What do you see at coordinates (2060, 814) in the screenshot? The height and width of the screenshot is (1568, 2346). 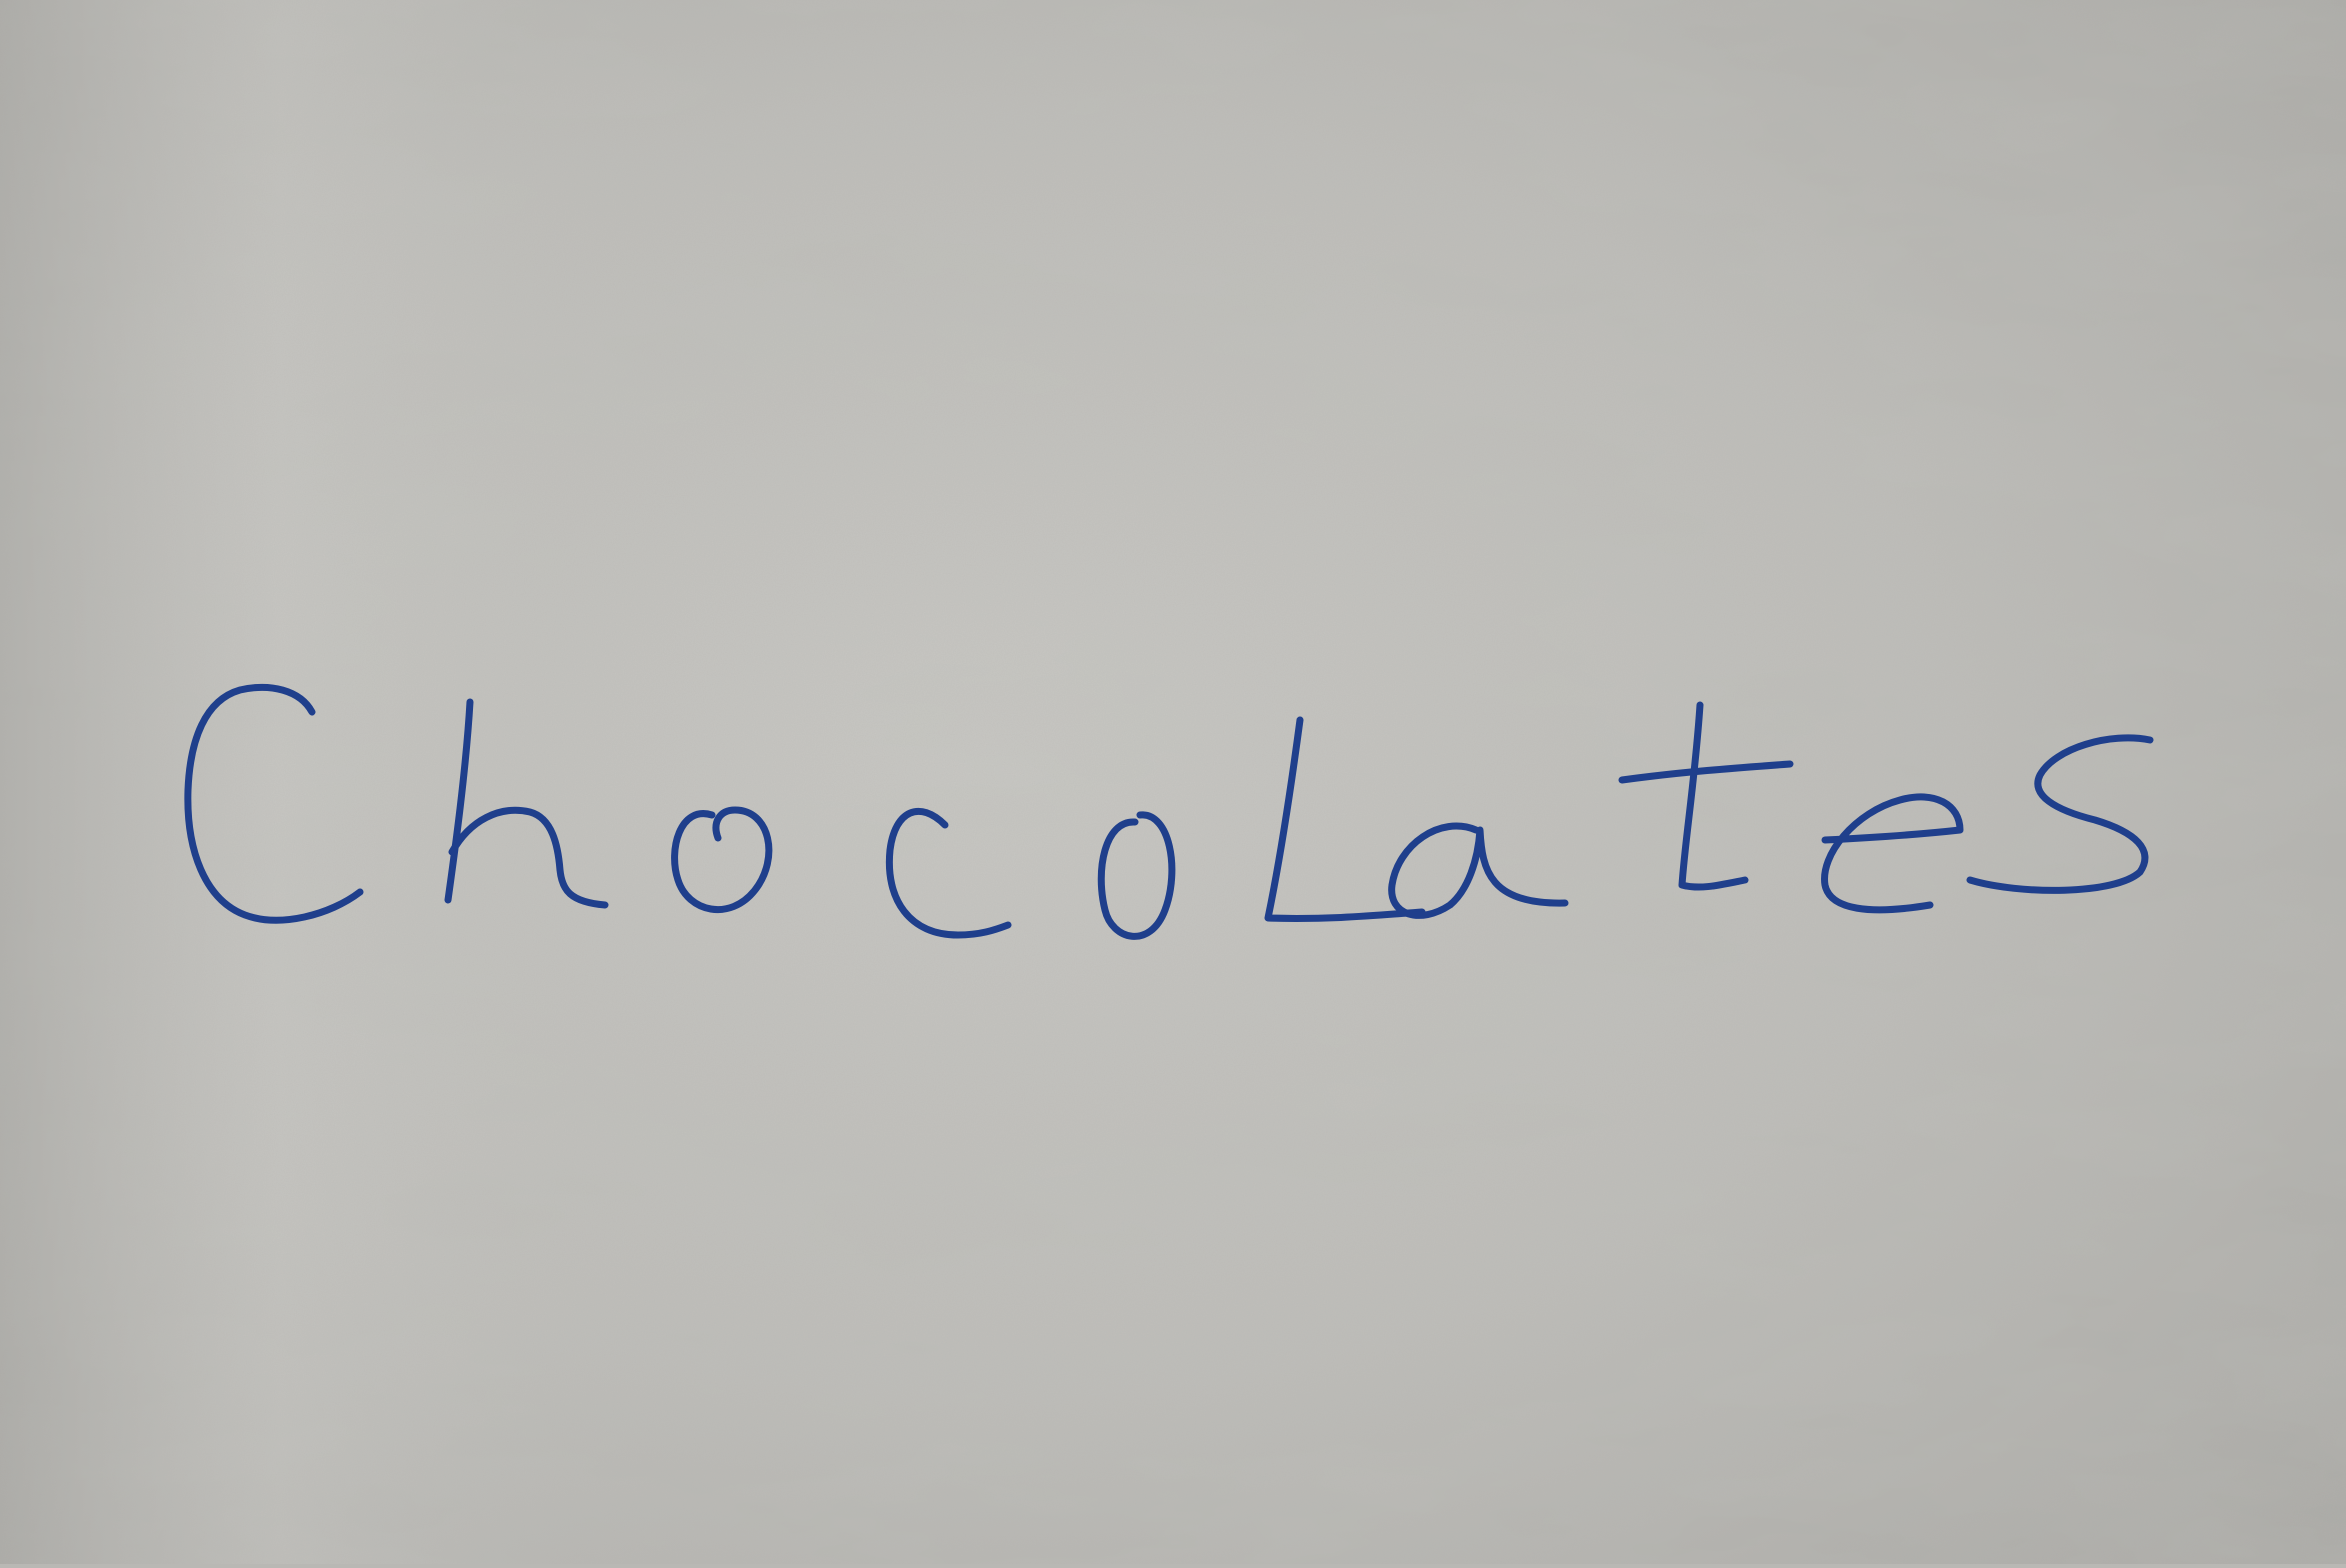 I see `letter-s` at bounding box center [2060, 814].